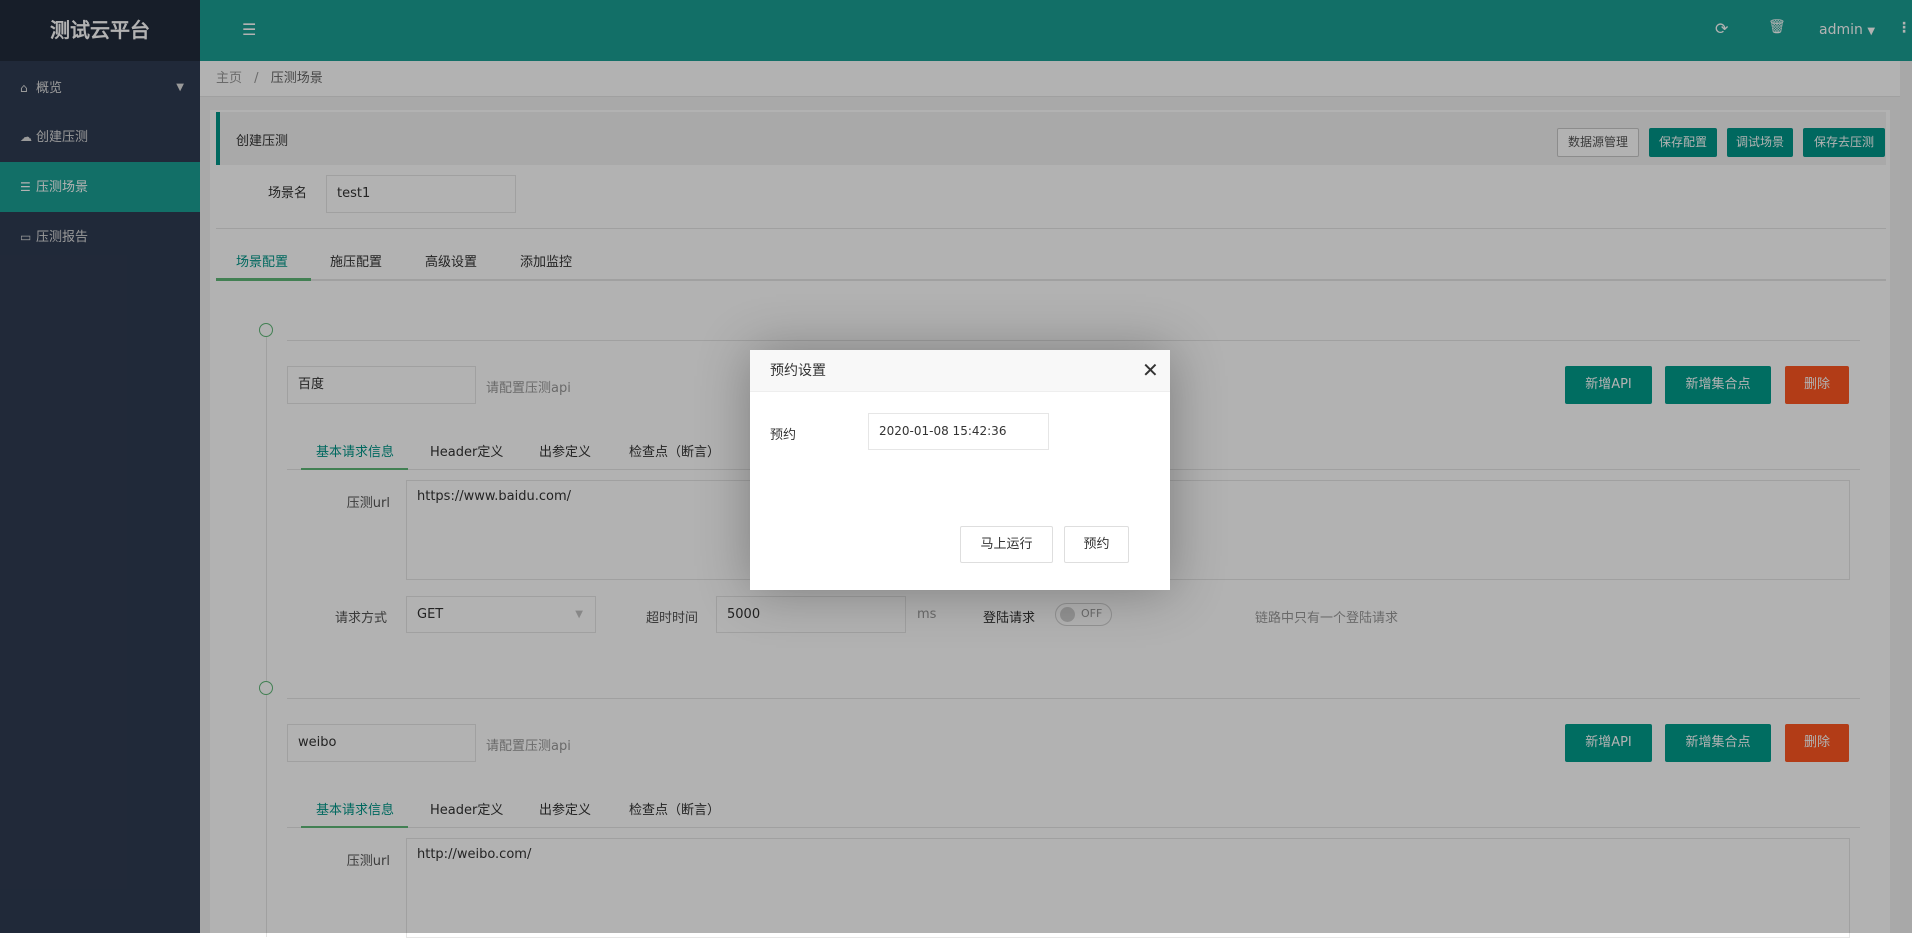 This screenshot has width=1912, height=938. Describe the element at coordinates (1150, 370) in the screenshot. I see `close-icon: ✕` at that location.